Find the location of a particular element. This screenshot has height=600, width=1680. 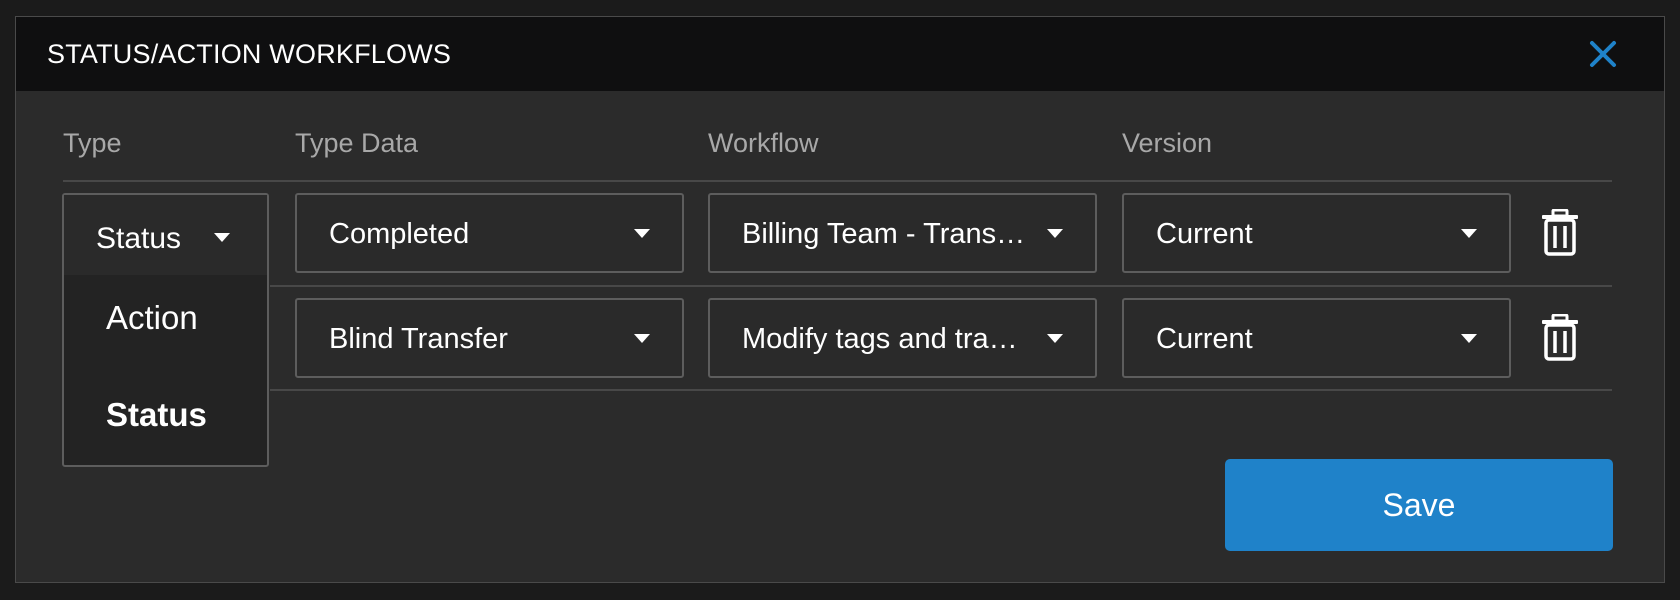

save-button-label: Save is located at coordinates (1419, 505).